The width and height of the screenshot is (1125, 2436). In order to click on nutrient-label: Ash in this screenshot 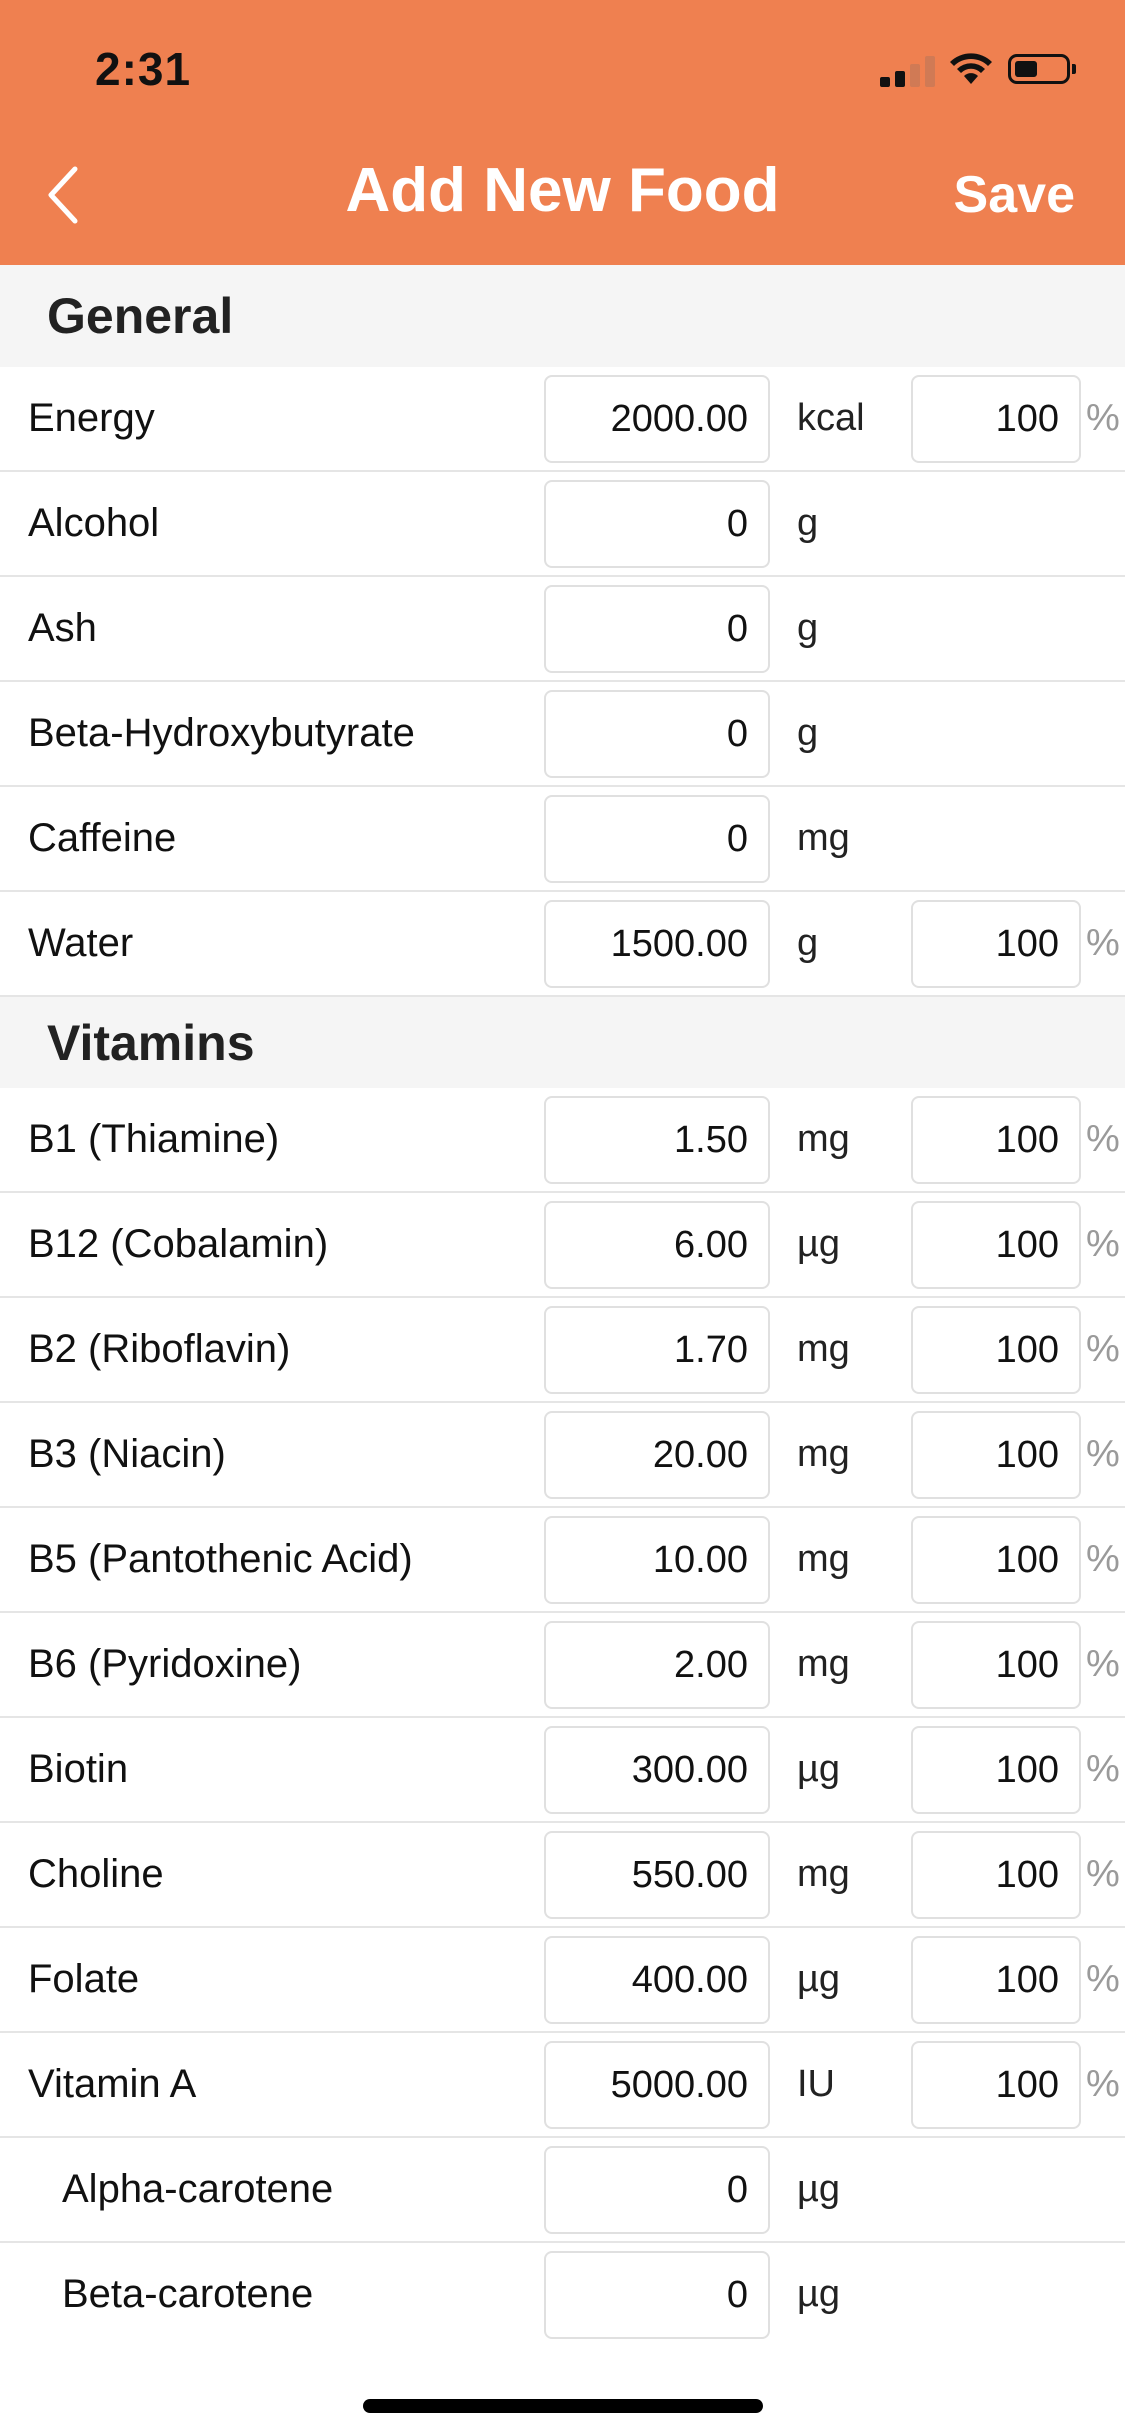, I will do `click(62, 628)`.